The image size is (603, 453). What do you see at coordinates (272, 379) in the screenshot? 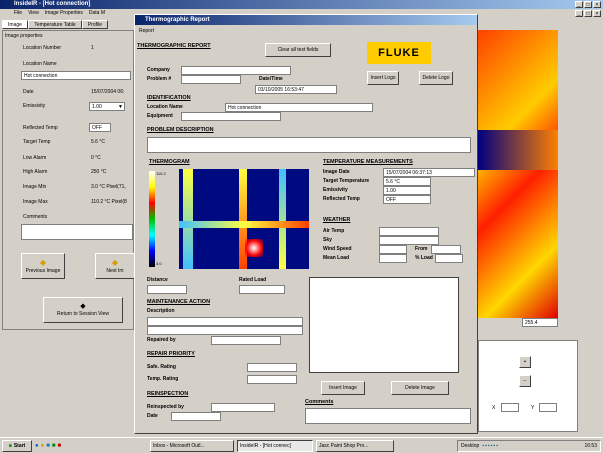
I see `temp-rating-field` at bounding box center [272, 379].